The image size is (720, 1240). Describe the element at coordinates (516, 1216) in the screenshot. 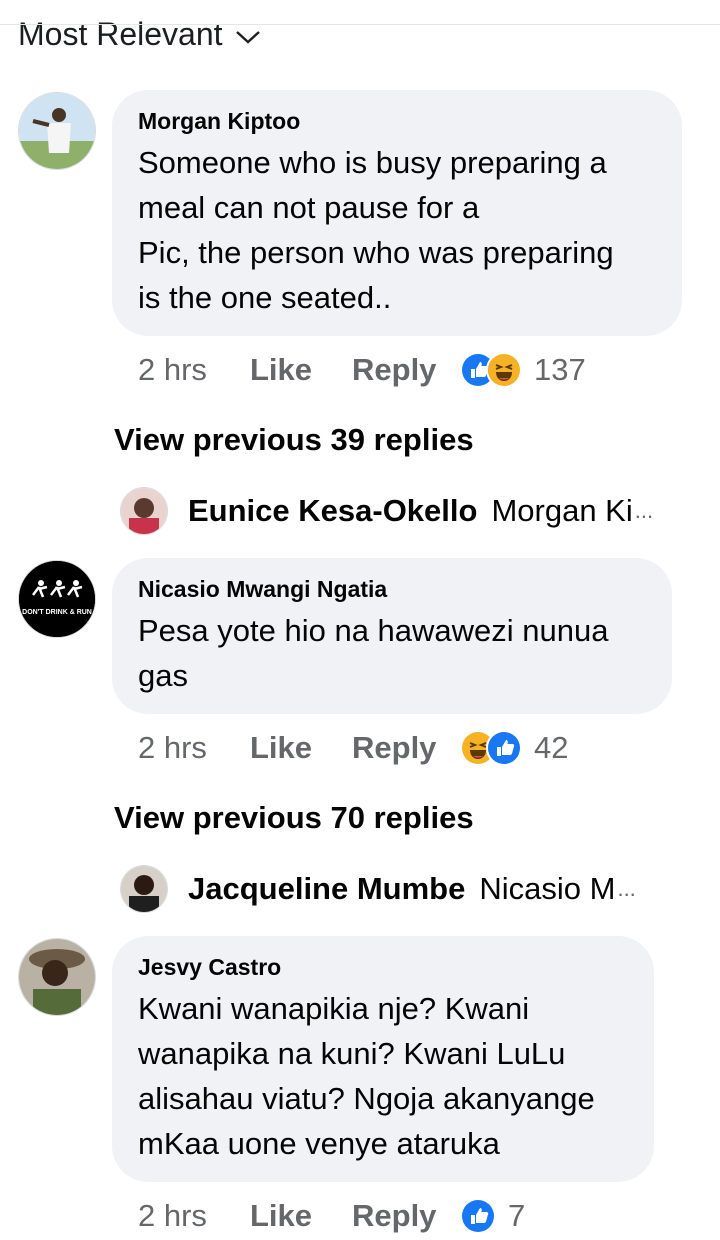

I see `reaction-count: 7` at that location.